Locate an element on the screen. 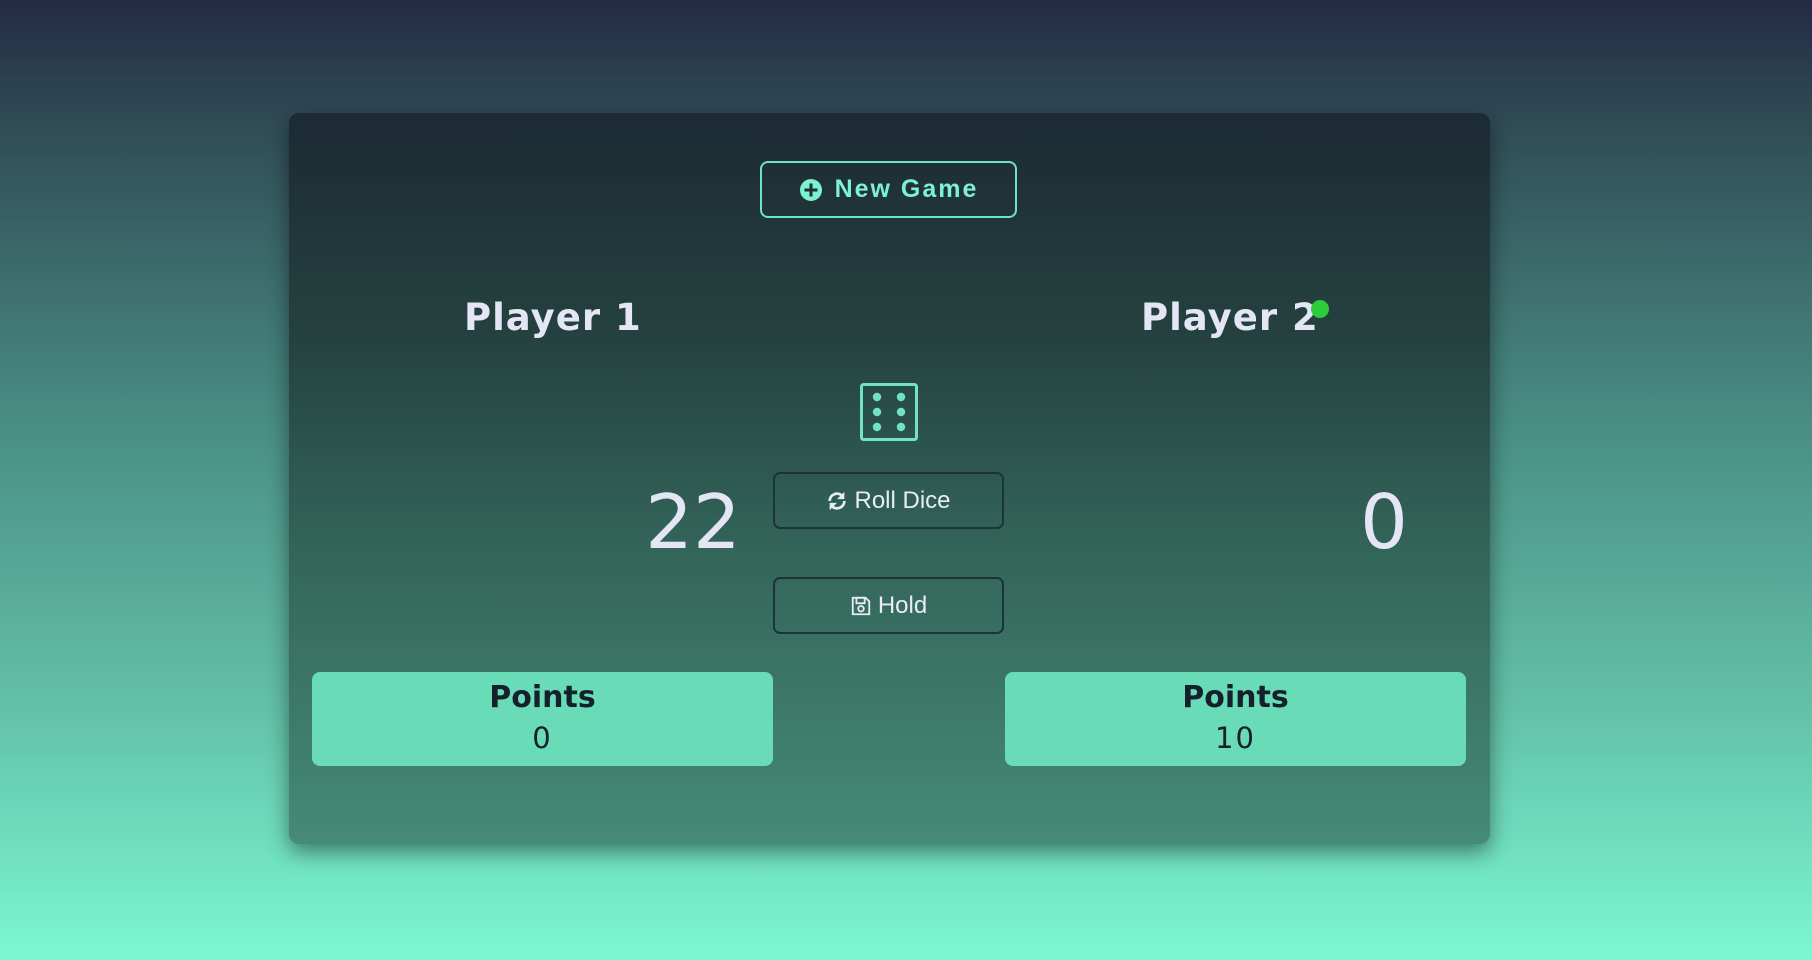 The height and width of the screenshot is (960, 1812). save-icon is located at coordinates (860, 605).